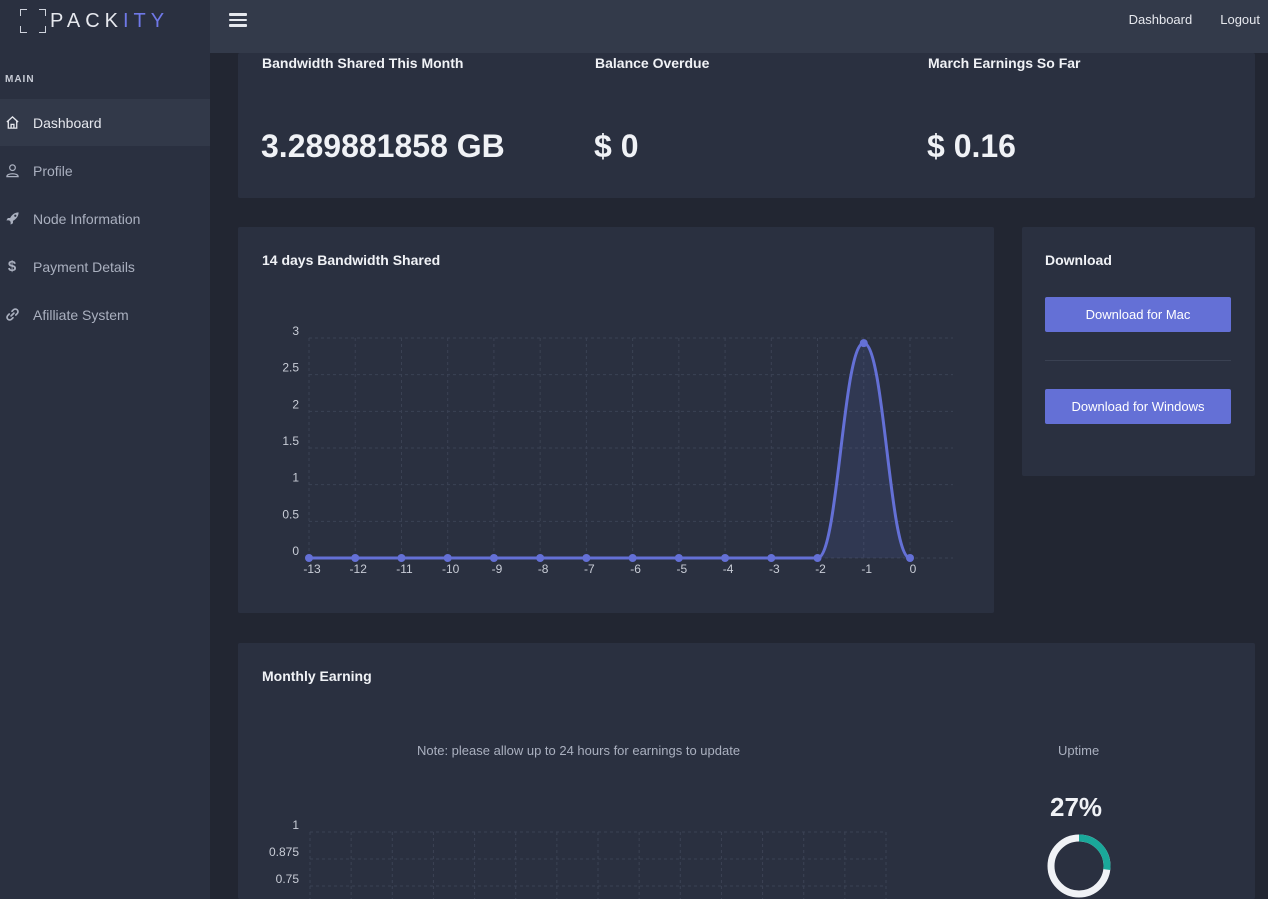  Describe the element at coordinates (284, 852) in the screenshot. I see `y-tick-label: 0.875` at that location.